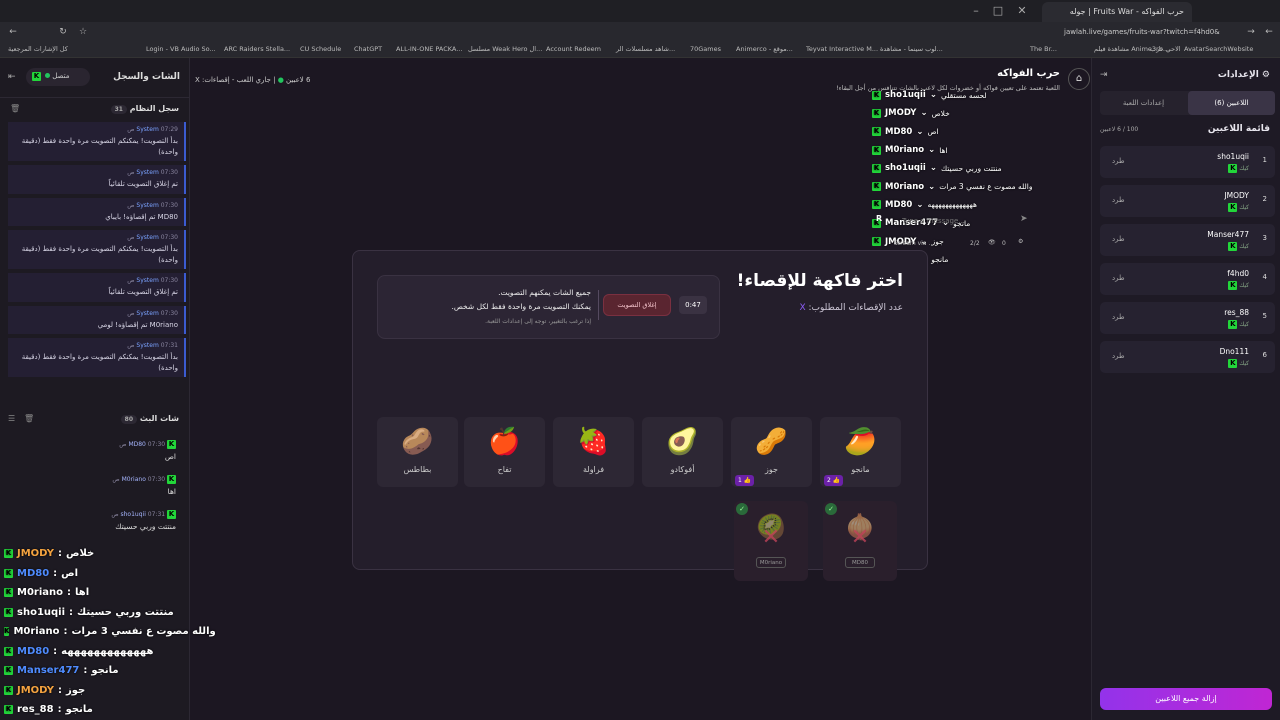 The image size is (1280, 720). I want to click on maximize-icon: □, so click(998, 10).